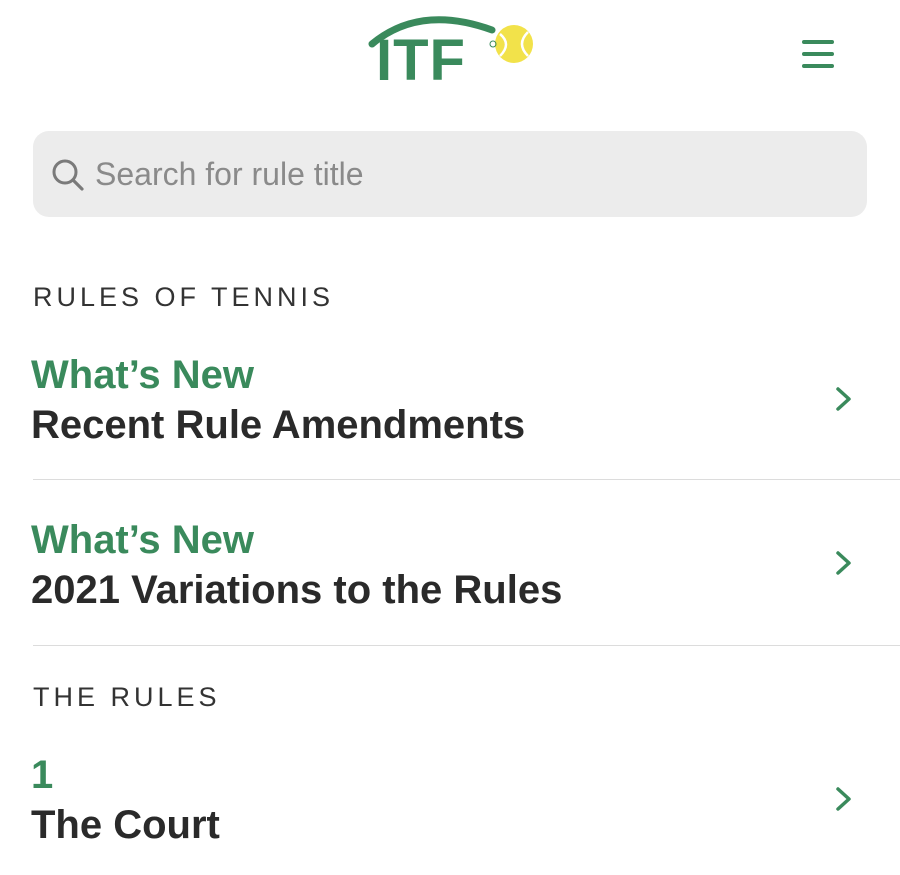  I want to click on search-input, so click(465, 174).